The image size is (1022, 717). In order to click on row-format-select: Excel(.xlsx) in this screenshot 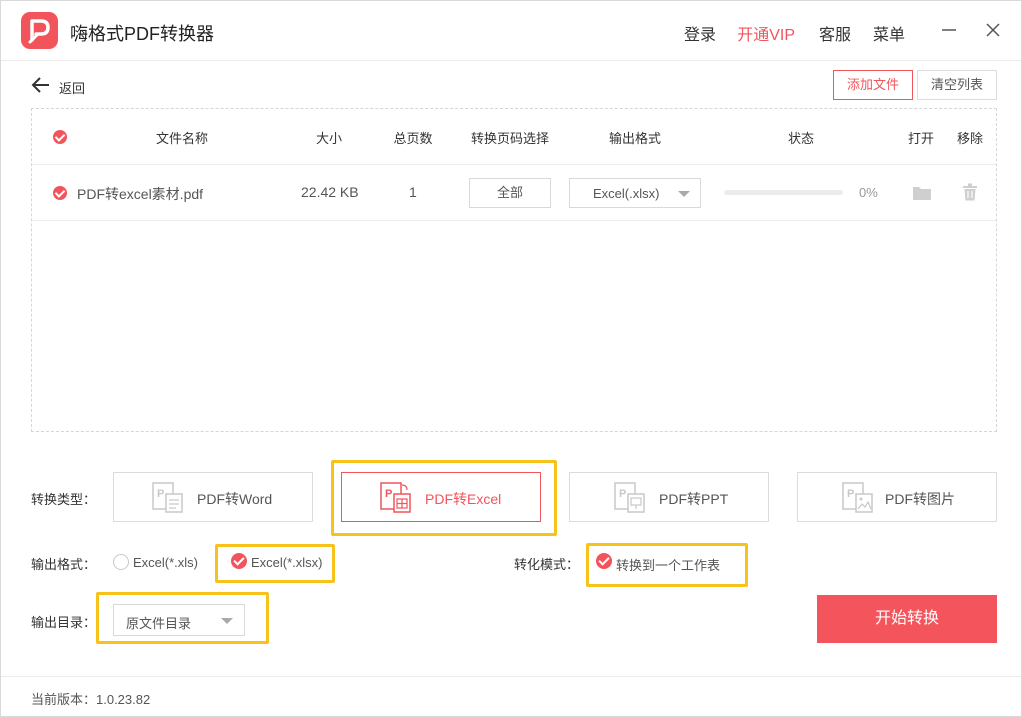, I will do `click(635, 193)`.